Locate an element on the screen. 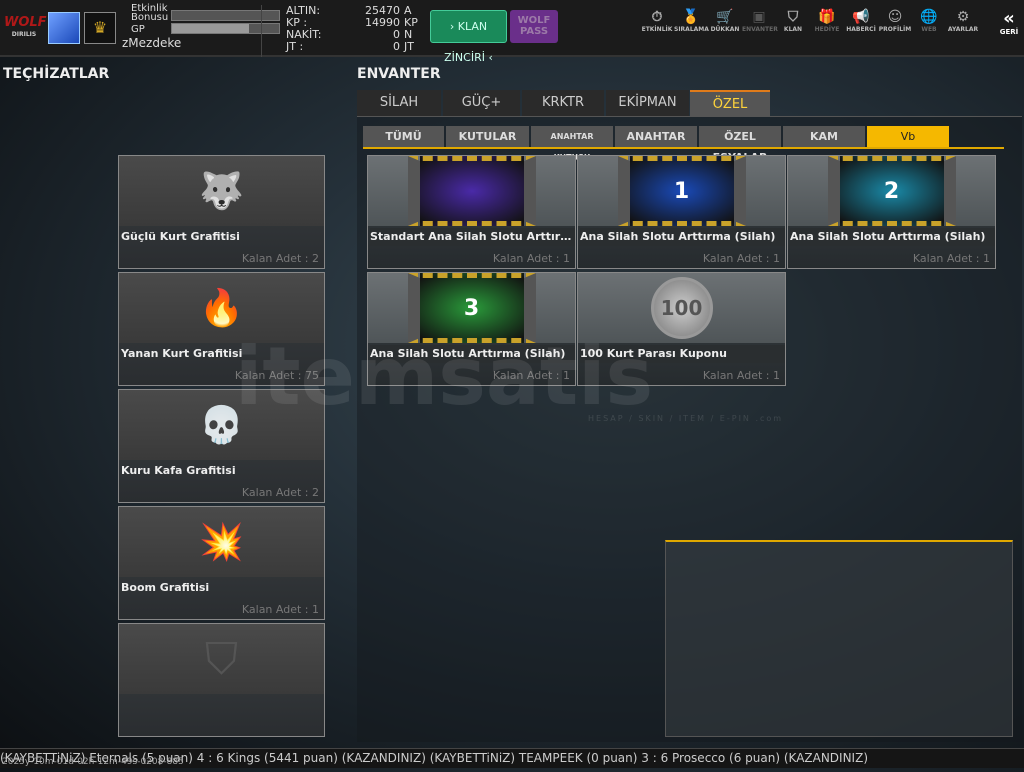 Image resolution: width=1024 pixels, height=772 pixels. item-image: 🔥 is located at coordinates (221, 308).